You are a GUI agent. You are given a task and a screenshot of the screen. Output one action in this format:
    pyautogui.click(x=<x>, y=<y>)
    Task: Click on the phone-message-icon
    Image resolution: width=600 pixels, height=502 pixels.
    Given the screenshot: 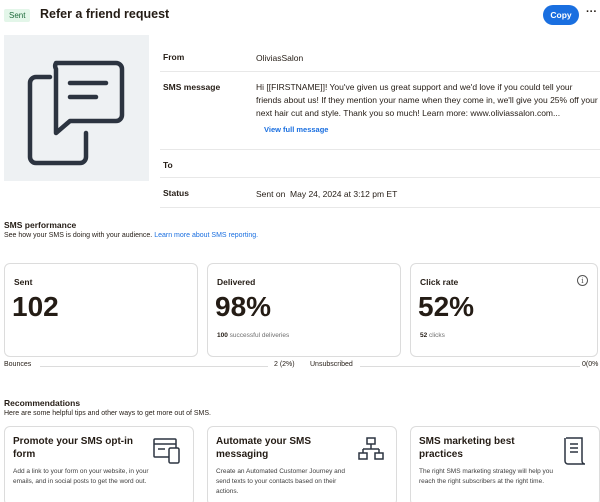 What is the action you would take?
    pyautogui.click(x=76, y=113)
    